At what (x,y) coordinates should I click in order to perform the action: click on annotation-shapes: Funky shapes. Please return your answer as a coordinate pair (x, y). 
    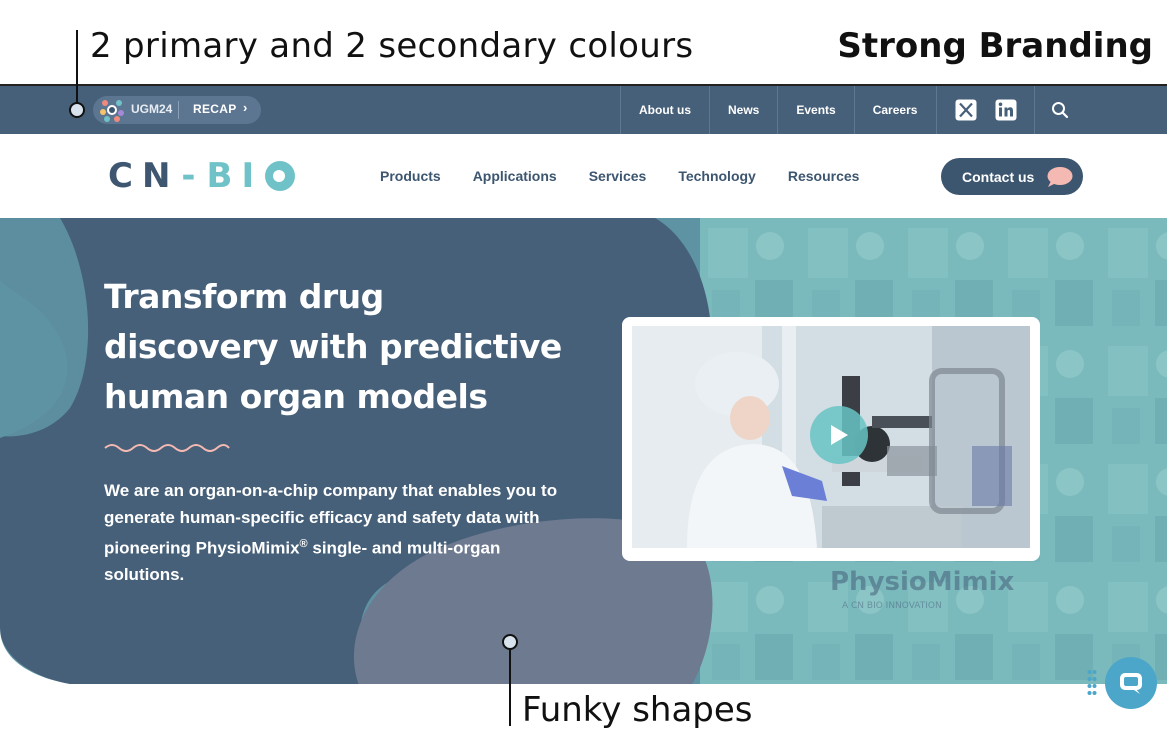
    Looking at the image, I should click on (637, 710).